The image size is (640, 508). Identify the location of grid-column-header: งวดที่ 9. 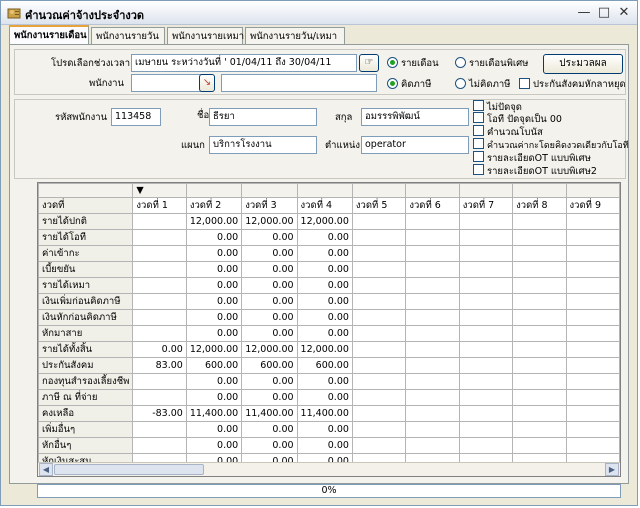
(592, 205).